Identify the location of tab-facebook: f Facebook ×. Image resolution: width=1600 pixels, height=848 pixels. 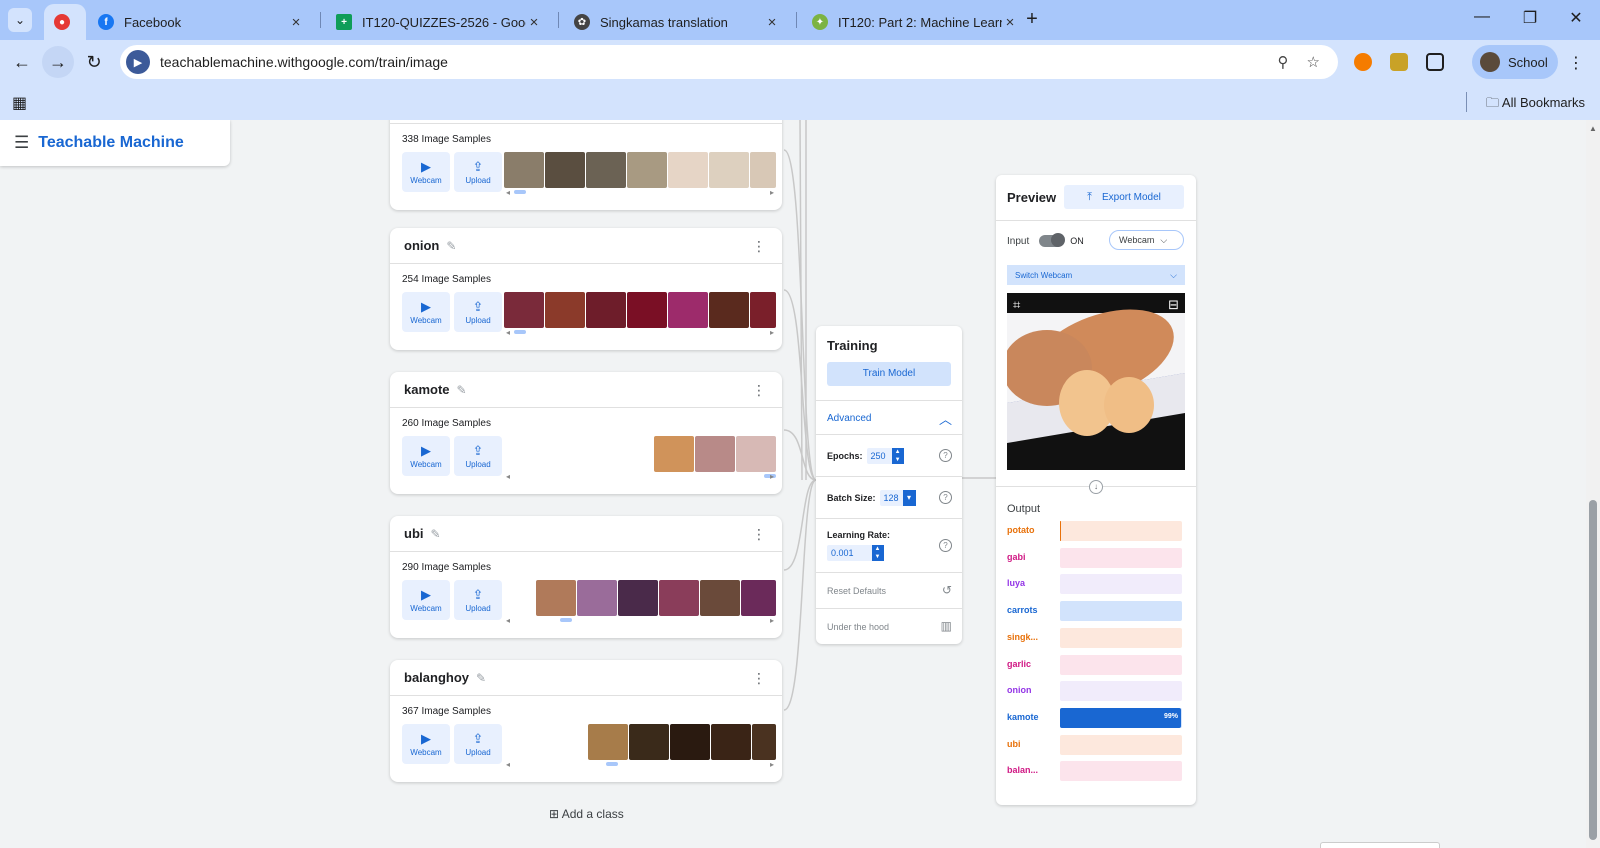
(201, 22).